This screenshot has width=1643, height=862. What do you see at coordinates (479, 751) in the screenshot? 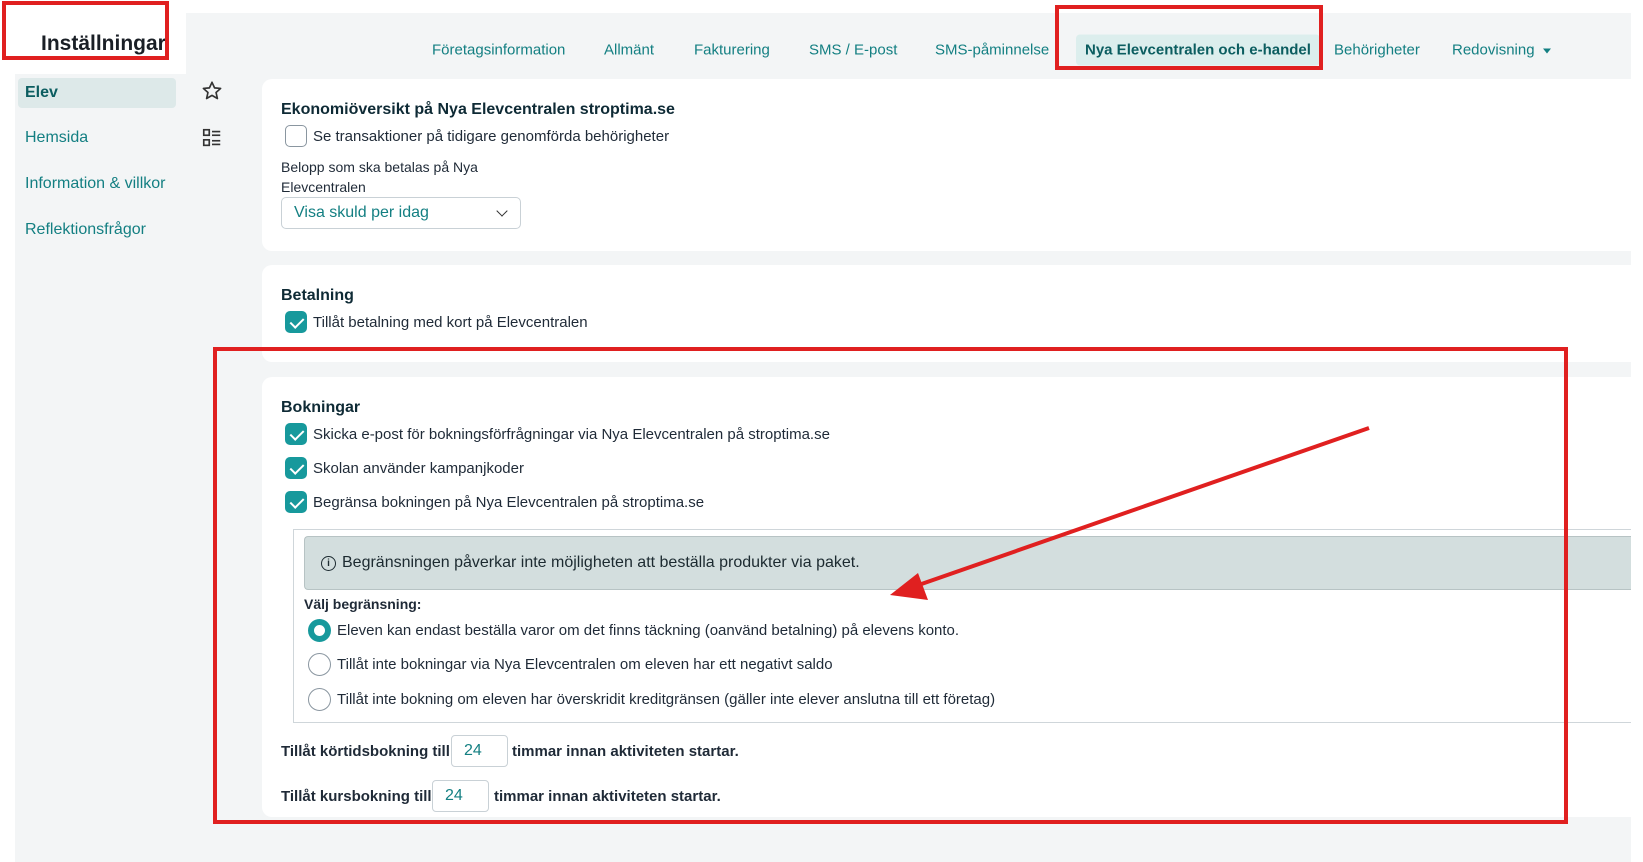
I see `short-booking-hours-input: 24` at bounding box center [479, 751].